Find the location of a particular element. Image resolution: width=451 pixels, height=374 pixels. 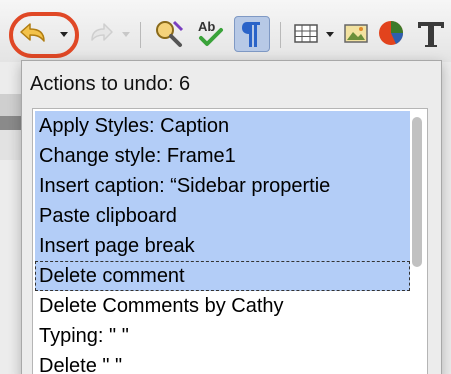

spelling-icon: Ab is located at coordinates (210, 32).